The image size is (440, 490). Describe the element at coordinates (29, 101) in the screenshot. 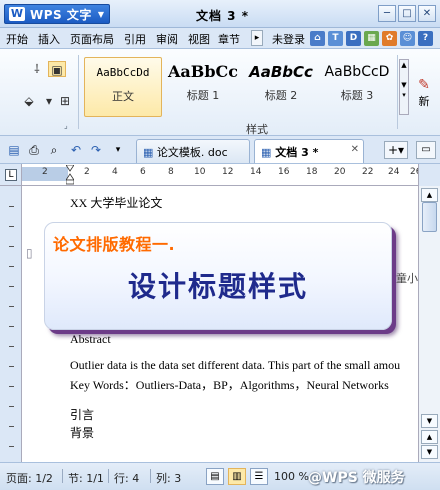

I see `fill-color-icon: ⬙` at that location.